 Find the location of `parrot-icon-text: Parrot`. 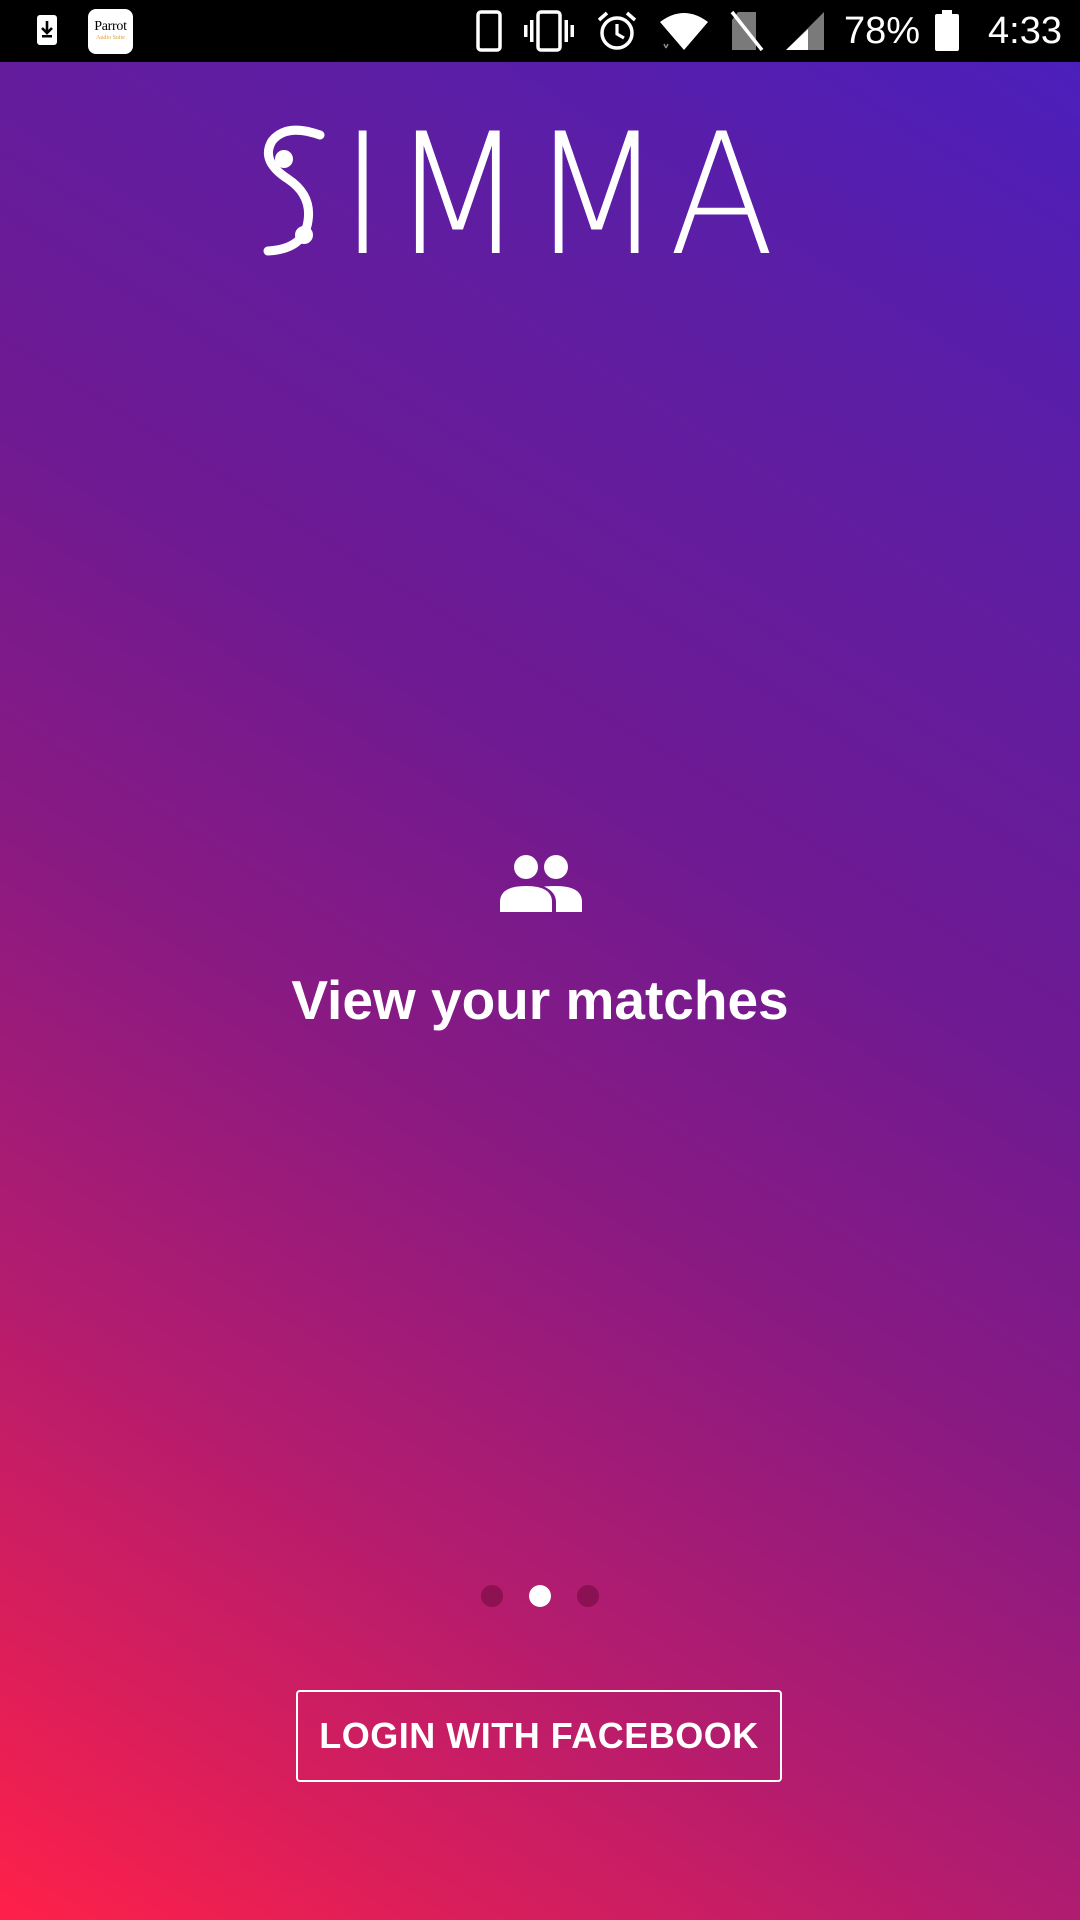

parrot-icon-text: Parrot is located at coordinates (110, 26).